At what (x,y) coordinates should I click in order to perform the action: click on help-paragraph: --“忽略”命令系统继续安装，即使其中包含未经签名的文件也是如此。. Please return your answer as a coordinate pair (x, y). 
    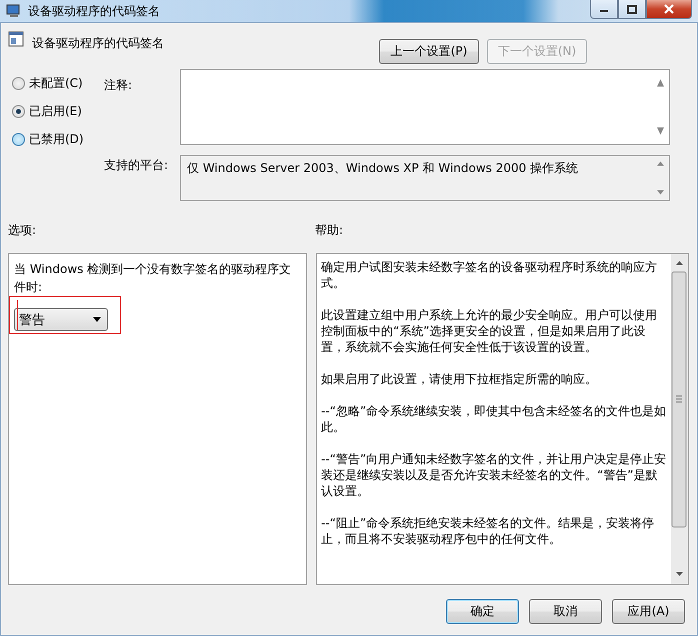
    Looking at the image, I should click on (494, 419).